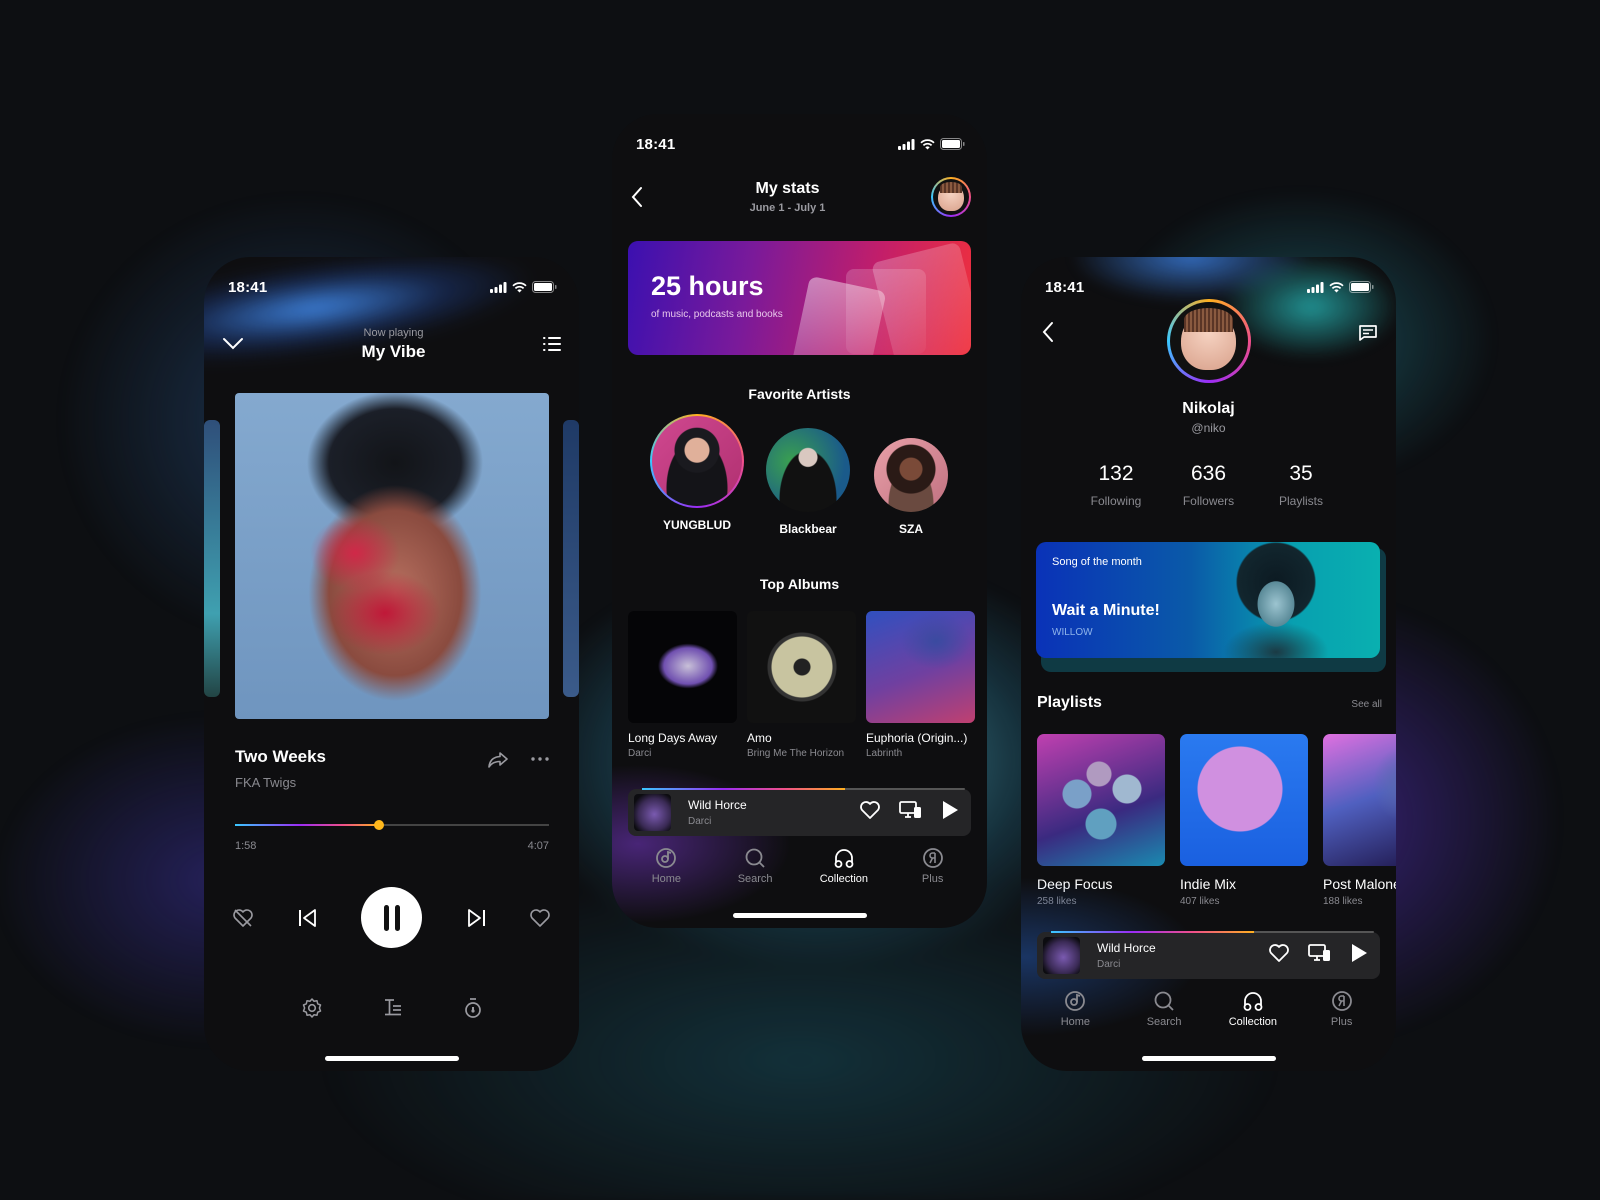 Image resolution: width=1600 pixels, height=1200 pixels. Describe the element at coordinates (682, 667) in the screenshot. I see `album-cover` at that location.